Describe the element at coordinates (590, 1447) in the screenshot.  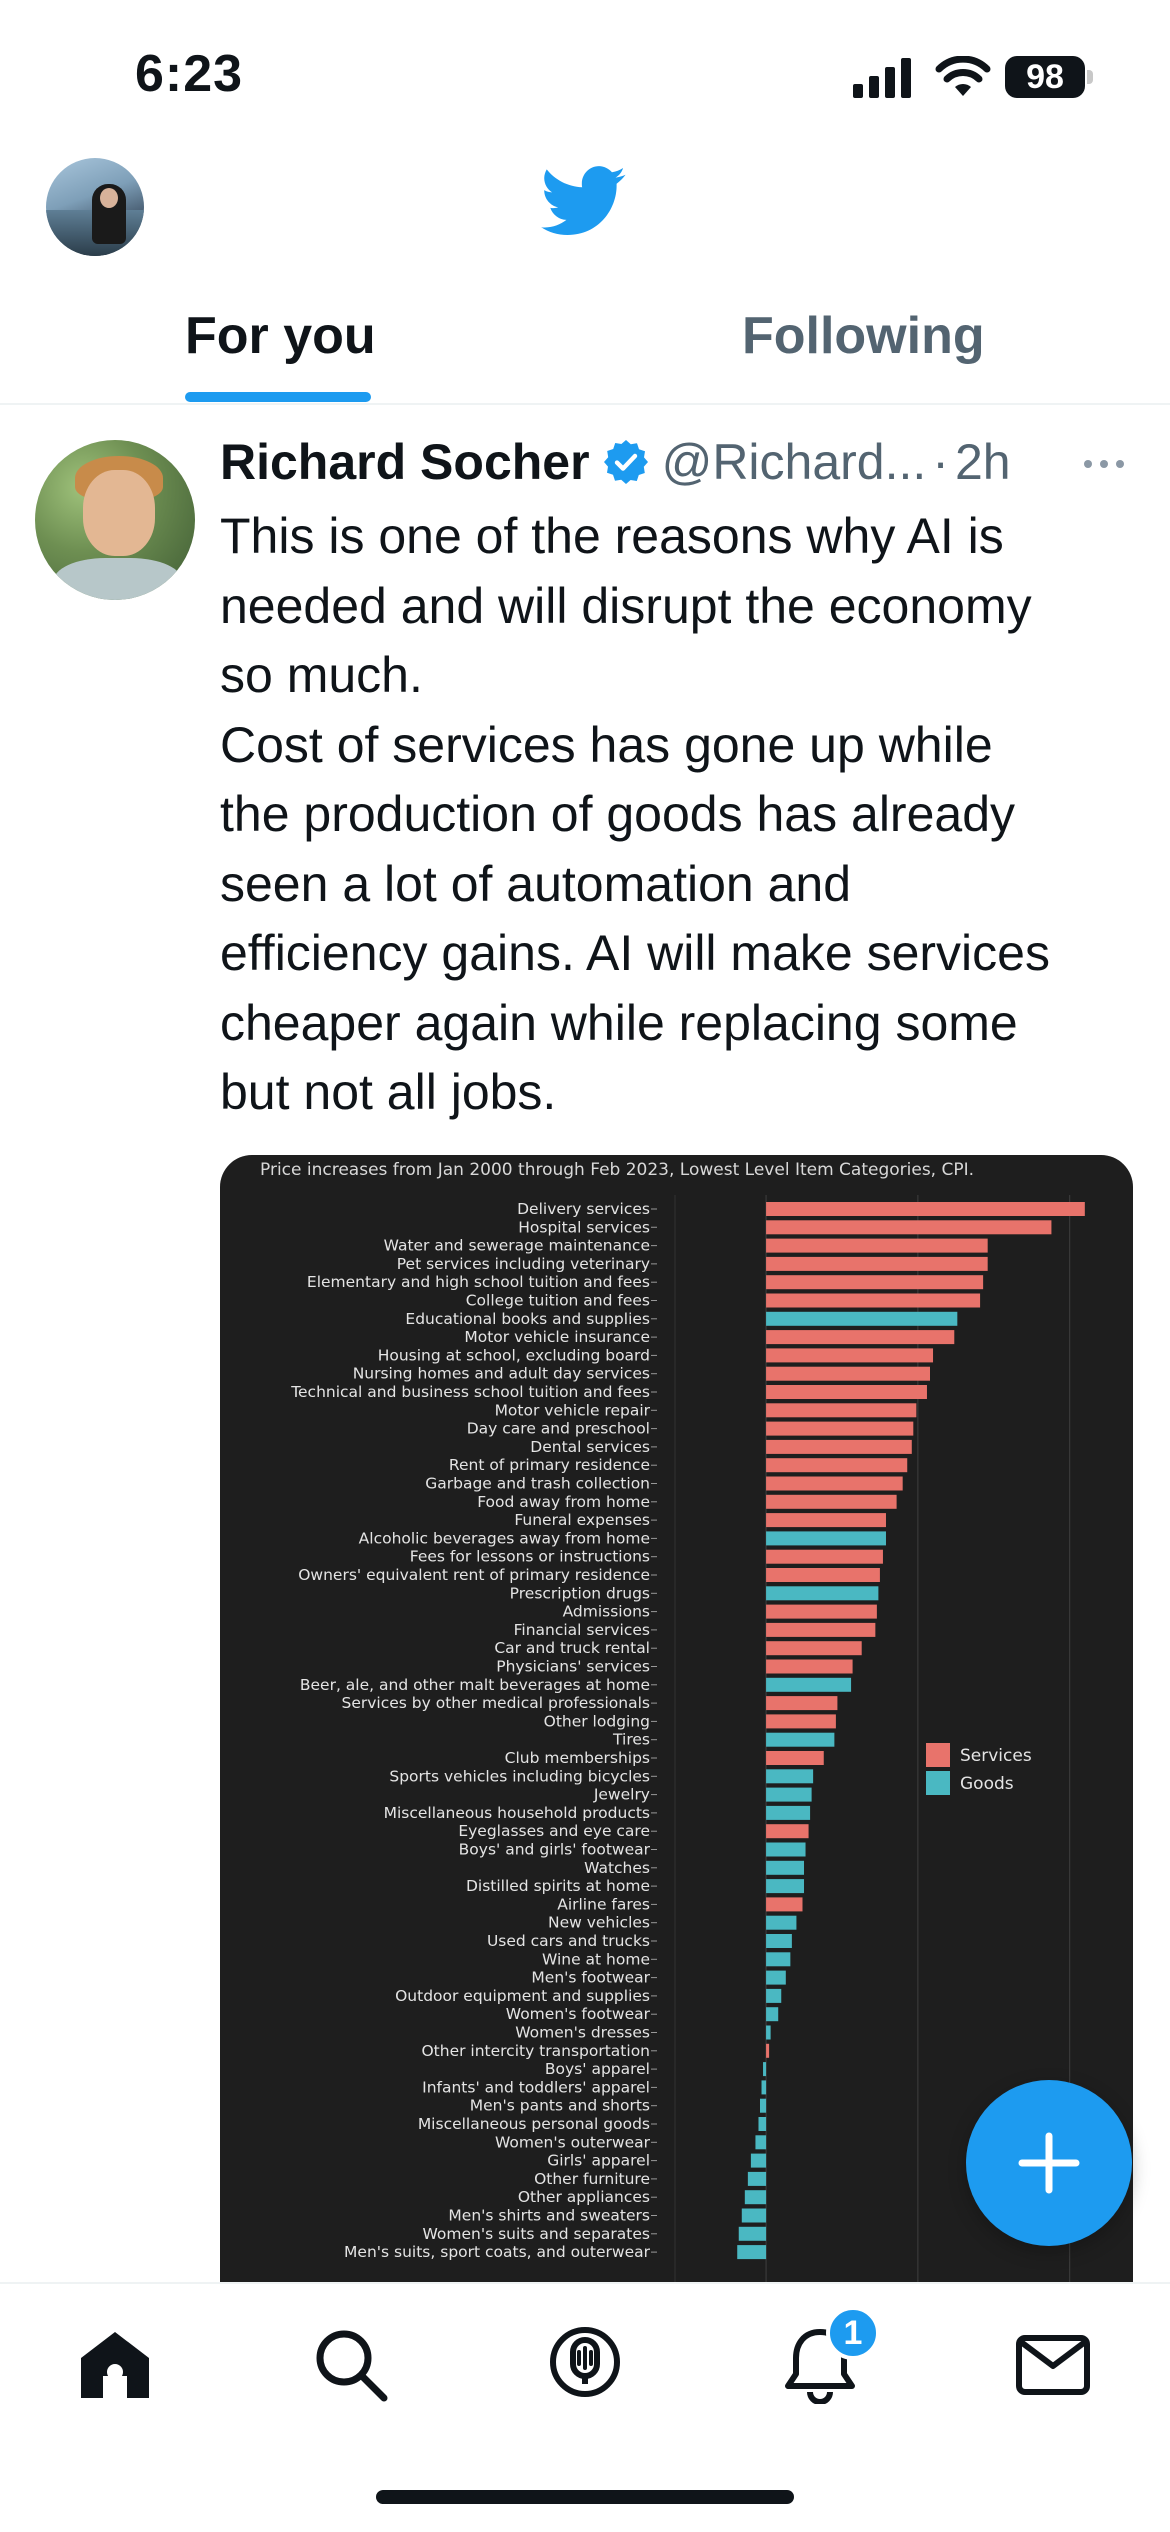
I see `bar-label: Dental services` at that location.